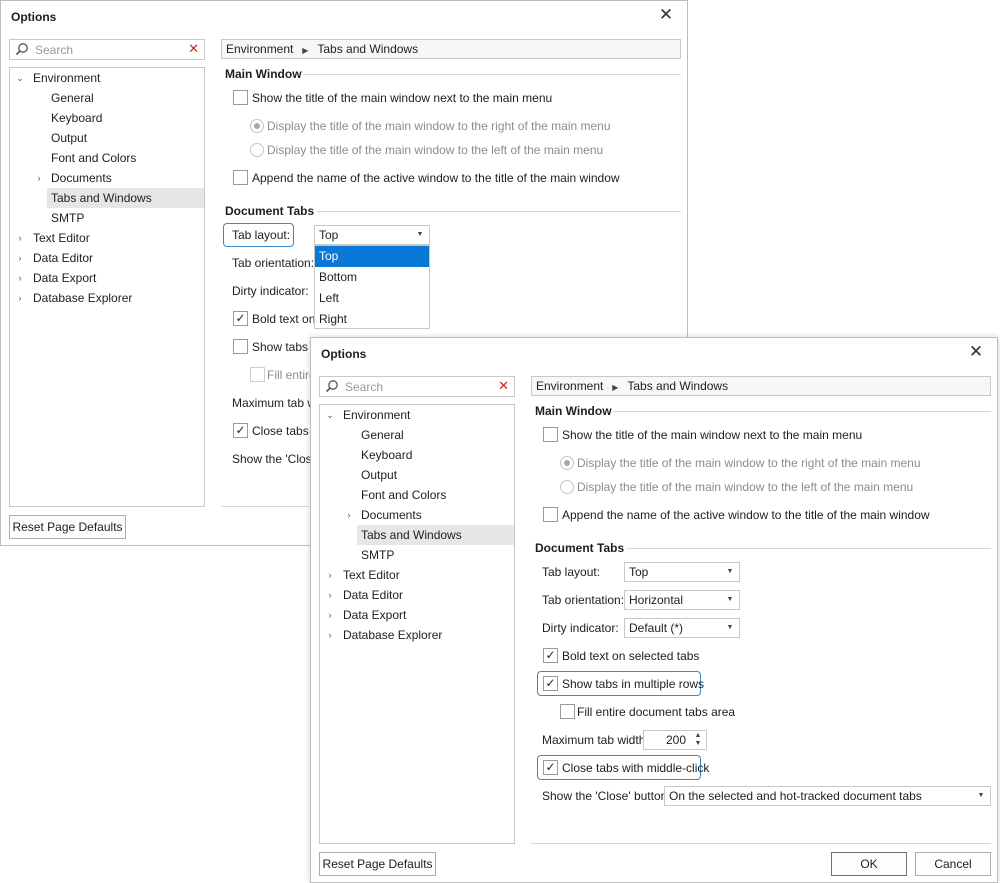  Describe the element at coordinates (240, 346) in the screenshot. I see `multiple-rows-checkbox` at that location.